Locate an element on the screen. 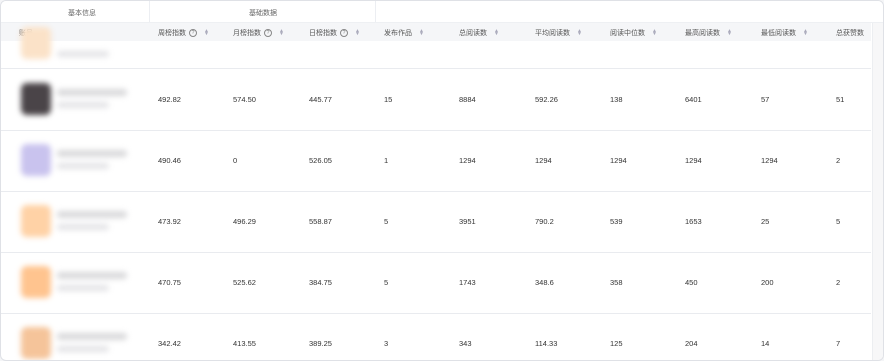 This screenshot has width=884, height=361. cell-max-reads: 450 is located at coordinates (691, 282).